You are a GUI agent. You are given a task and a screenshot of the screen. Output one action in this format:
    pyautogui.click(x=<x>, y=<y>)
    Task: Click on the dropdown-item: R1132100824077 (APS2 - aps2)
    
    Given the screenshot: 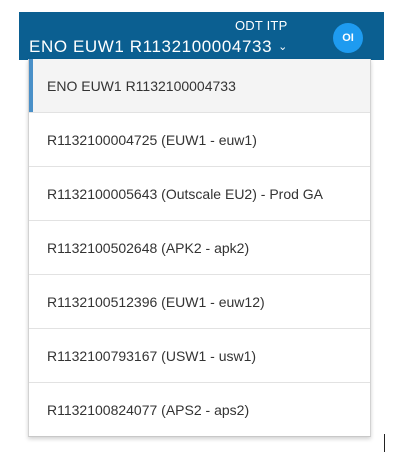 What is the action you would take?
    pyautogui.click(x=199, y=409)
    